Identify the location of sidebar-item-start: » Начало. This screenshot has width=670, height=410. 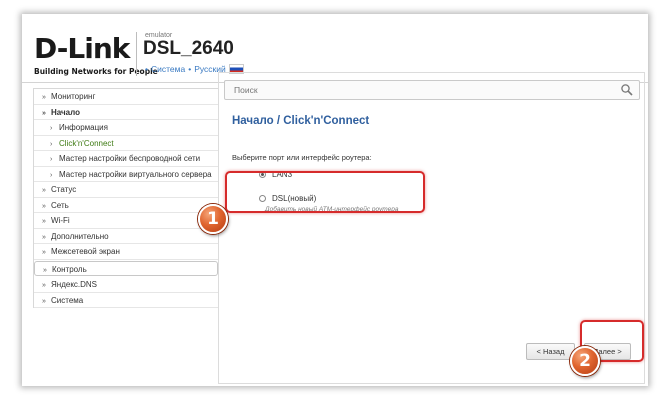
(126, 112).